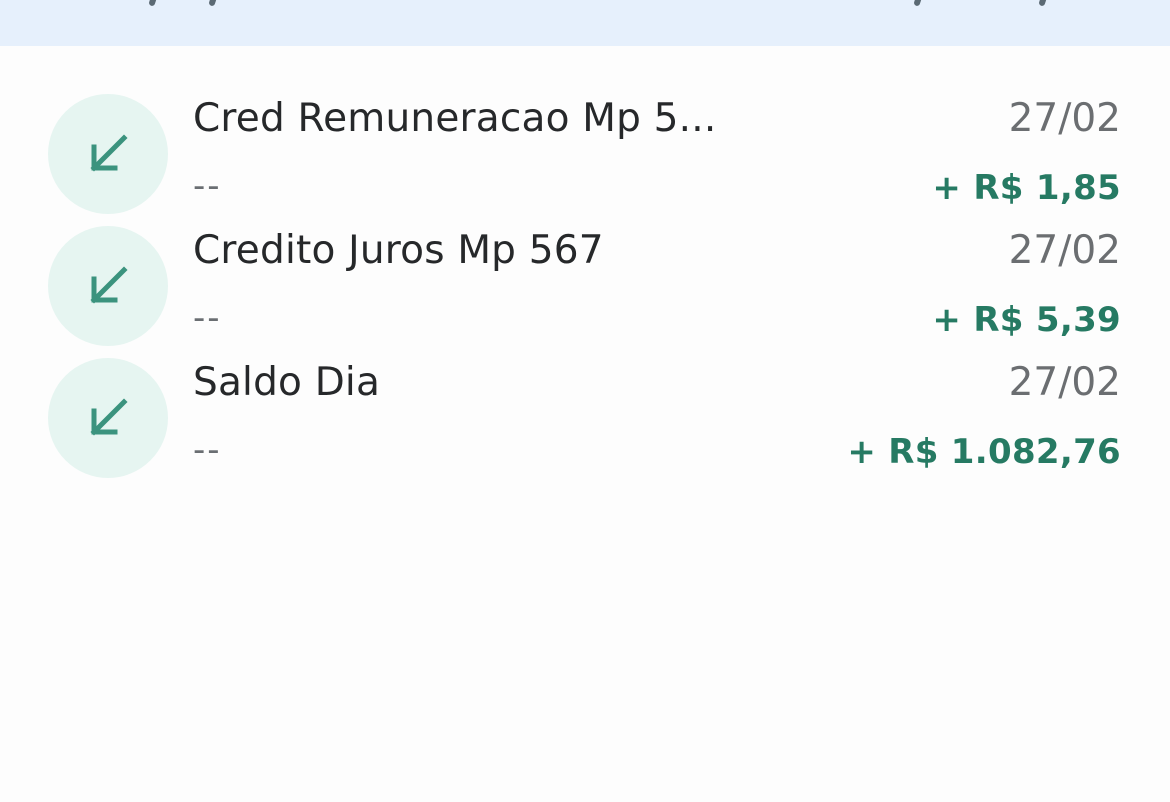 This screenshot has height=802, width=1170. What do you see at coordinates (287, 382) in the screenshot?
I see `transaction-title: Saldo Dia` at bounding box center [287, 382].